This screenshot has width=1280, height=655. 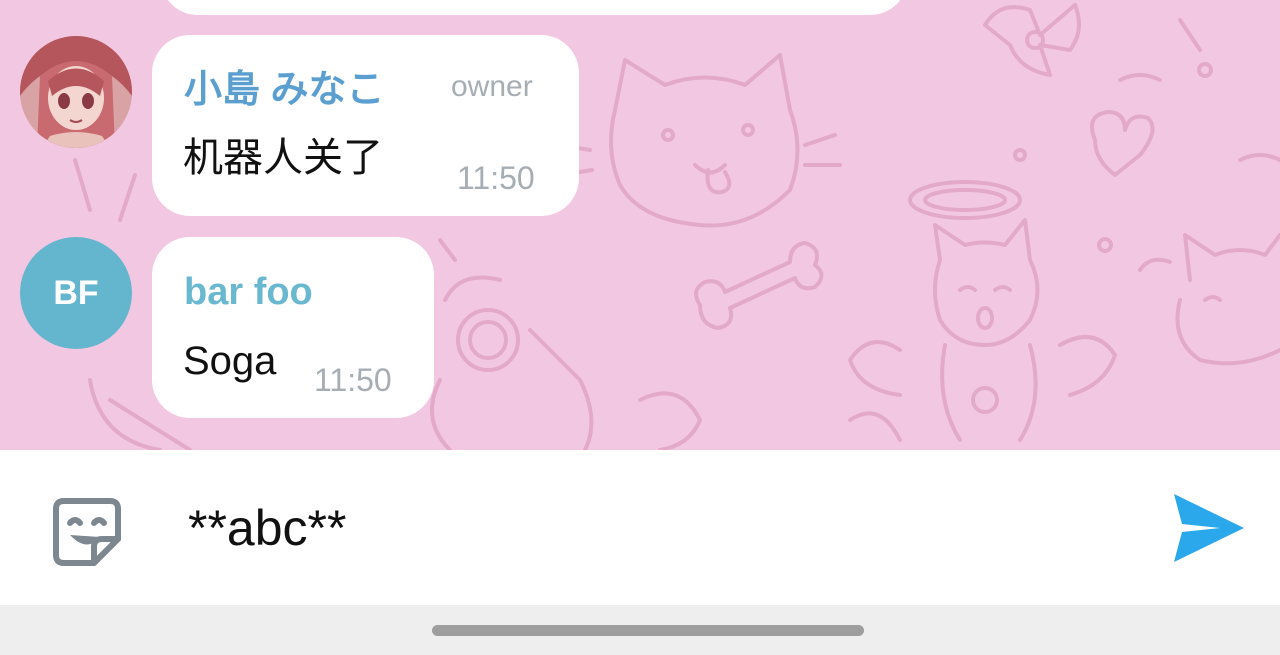 What do you see at coordinates (87, 532) in the screenshot?
I see `sticker-emoji-icon` at bounding box center [87, 532].